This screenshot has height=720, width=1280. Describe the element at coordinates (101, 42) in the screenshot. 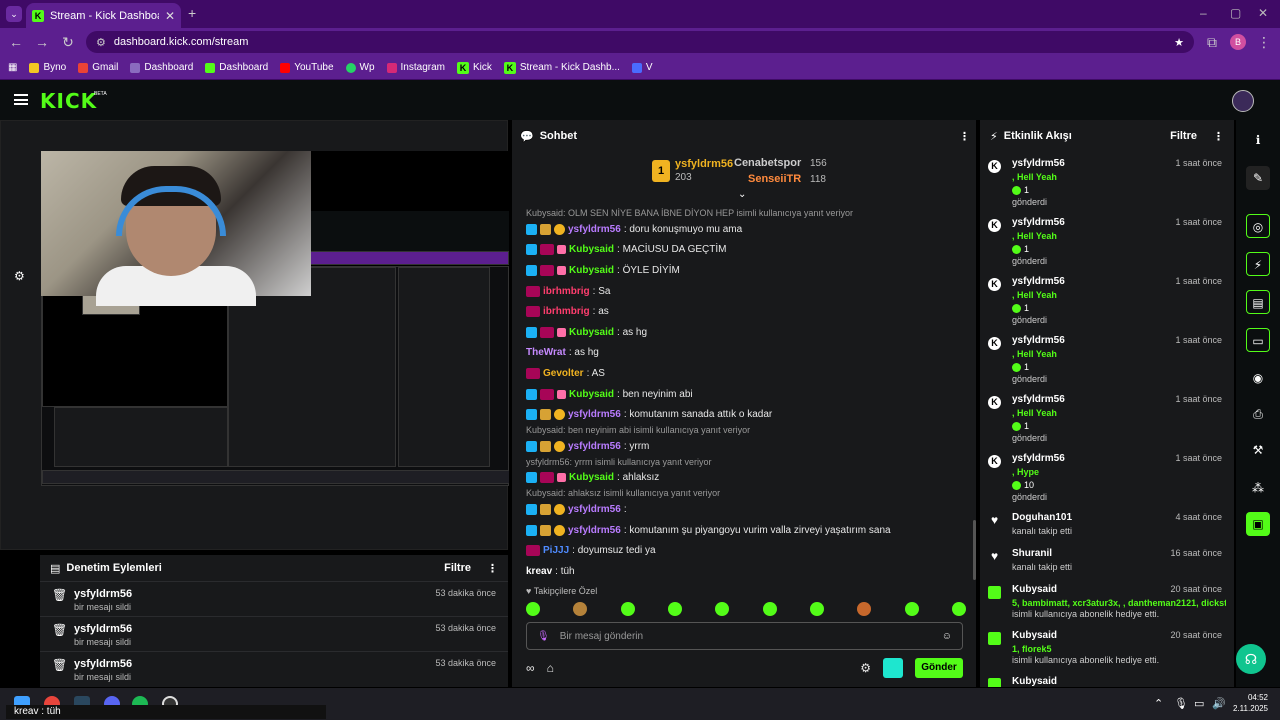

I see `site-info-icon: ⚙` at that location.